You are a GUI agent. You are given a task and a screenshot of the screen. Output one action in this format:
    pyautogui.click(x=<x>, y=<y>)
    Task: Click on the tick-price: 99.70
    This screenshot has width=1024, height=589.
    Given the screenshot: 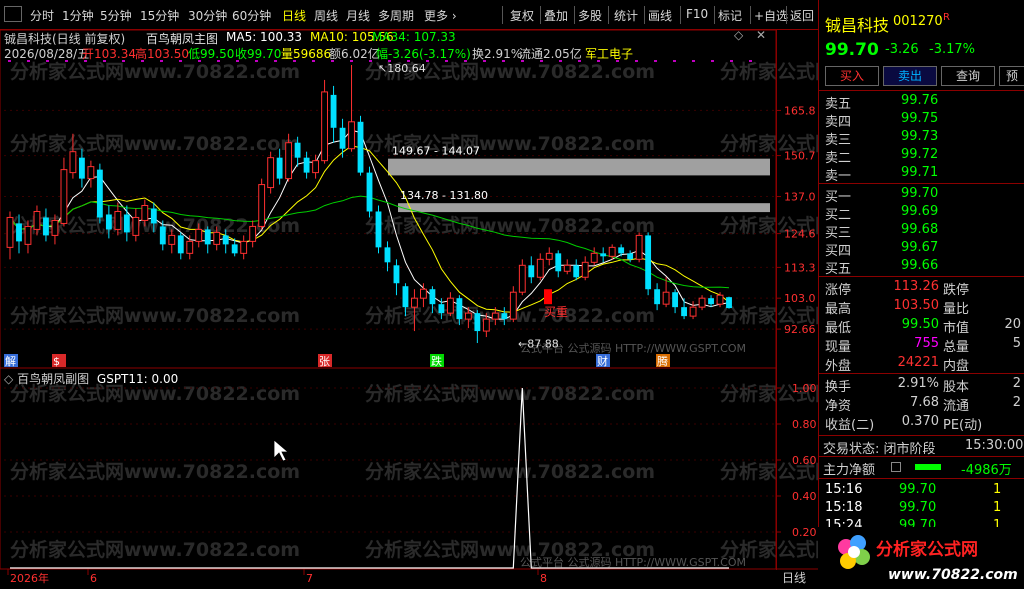 What is the action you would take?
    pyautogui.click(x=918, y=489)
    